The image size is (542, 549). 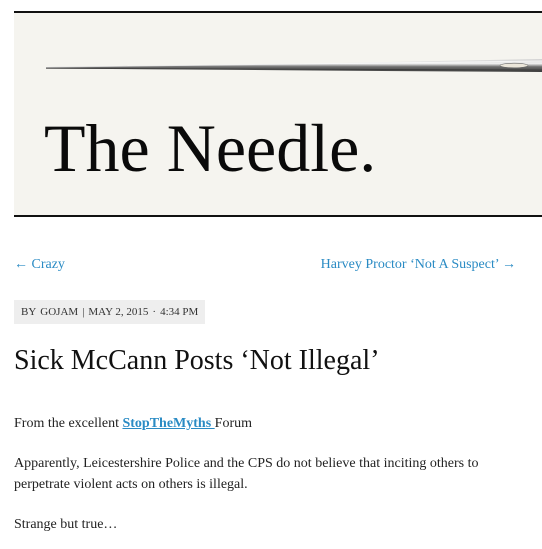 I want to click on site-title: The Needle., so click(x=210, y=148).